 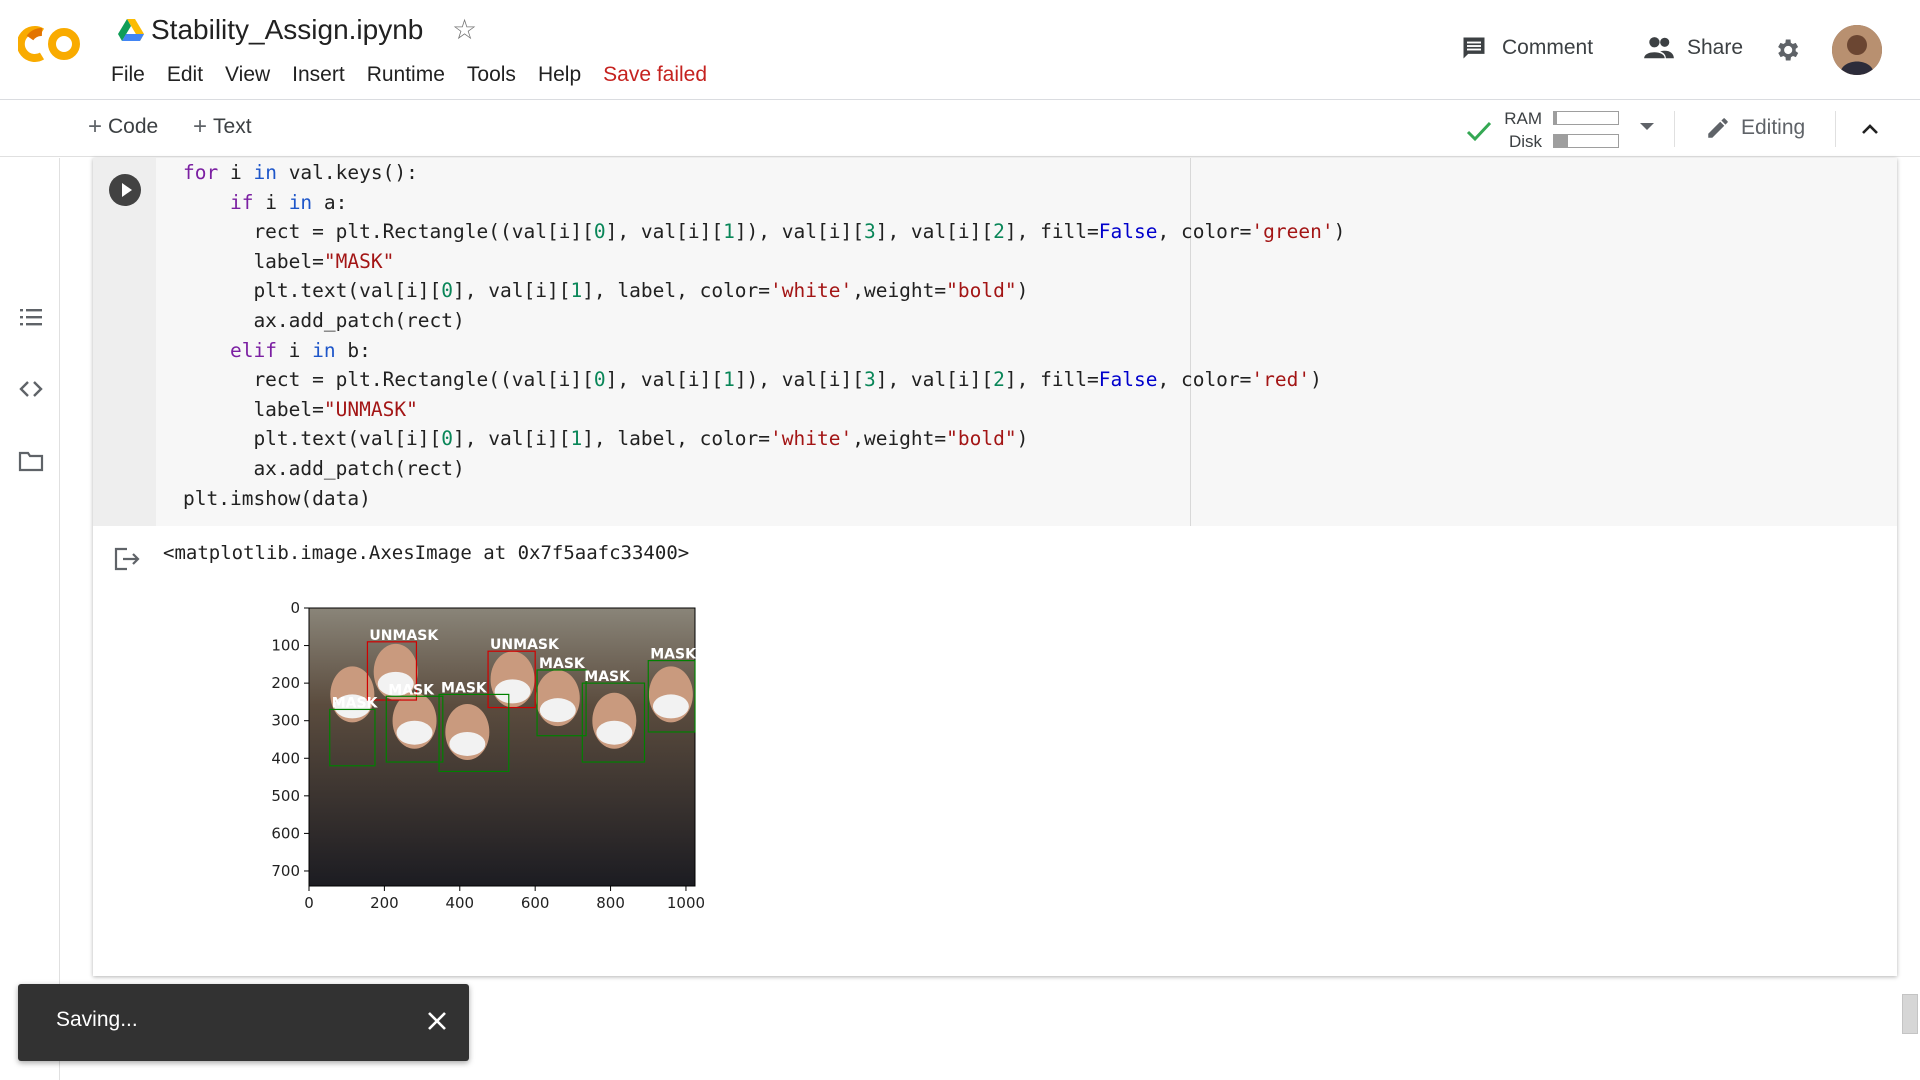 I want to click on y-tick-label: 500, so click(x=285, y=796).